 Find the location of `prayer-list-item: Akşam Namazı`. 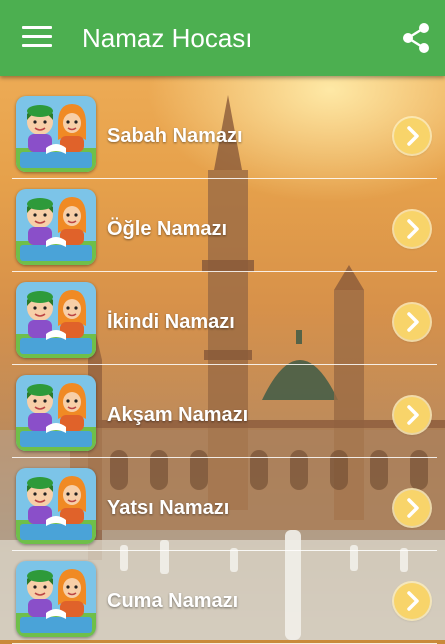

prayer-list-item: Akşam Namazı is located at coordinates (222, 411).